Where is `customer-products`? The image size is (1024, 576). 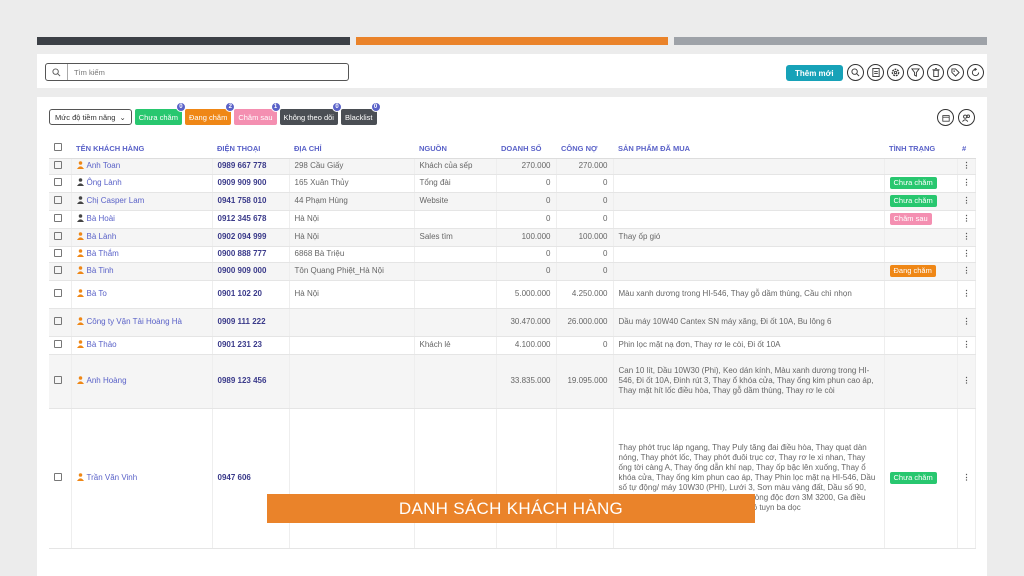 customer-products is located at coordinates (749, 271).